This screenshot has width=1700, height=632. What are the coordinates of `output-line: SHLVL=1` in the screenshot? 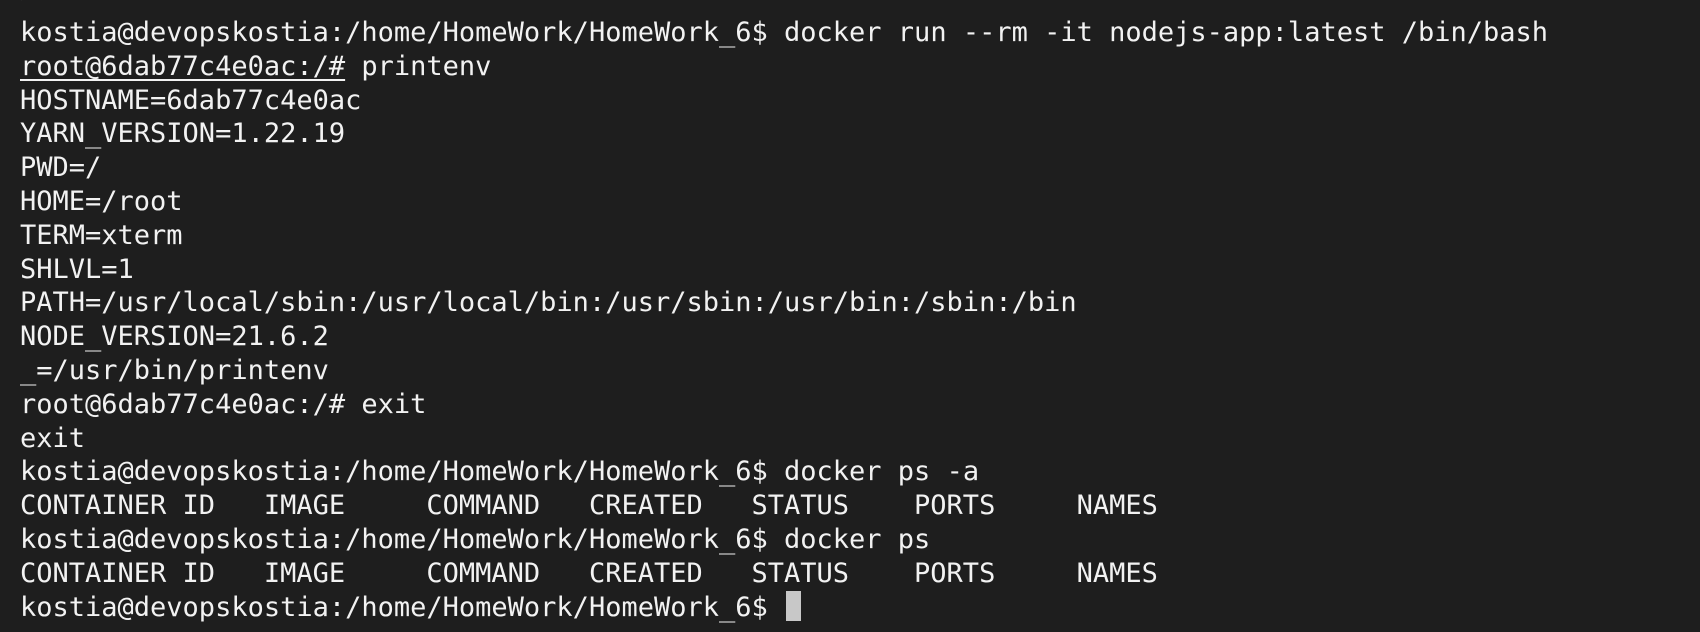 It's located at (77, 269).